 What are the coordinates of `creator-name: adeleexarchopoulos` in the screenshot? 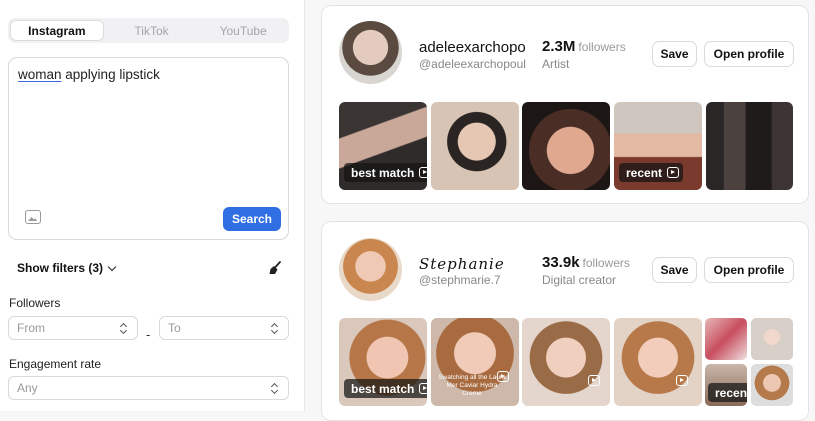 It's located at (472, 47).